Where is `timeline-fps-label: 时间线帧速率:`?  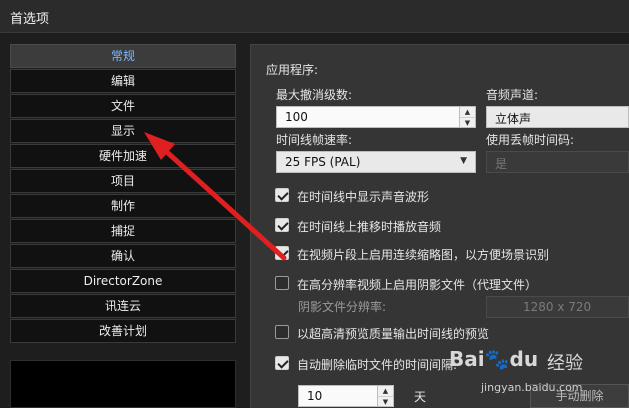 timeline-fps-label: 时间线帧速率: is located at coordinates (314, 140).